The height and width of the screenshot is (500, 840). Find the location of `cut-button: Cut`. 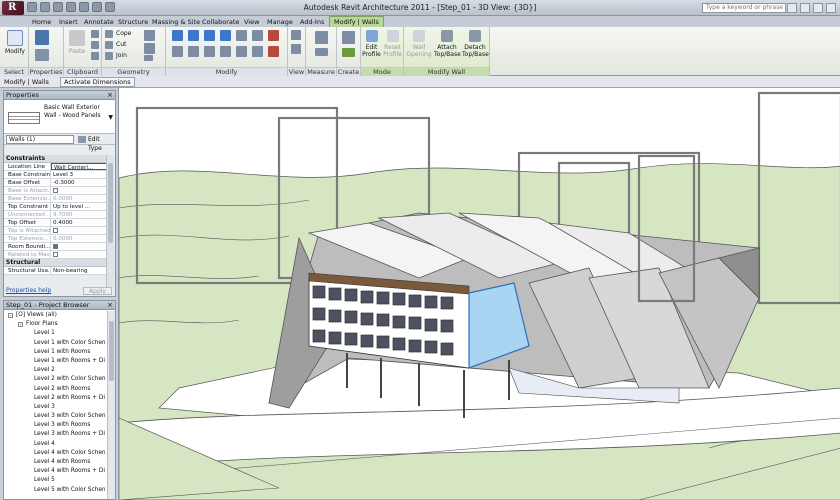

cut-button: Cut is located at coordinates (115, 45).